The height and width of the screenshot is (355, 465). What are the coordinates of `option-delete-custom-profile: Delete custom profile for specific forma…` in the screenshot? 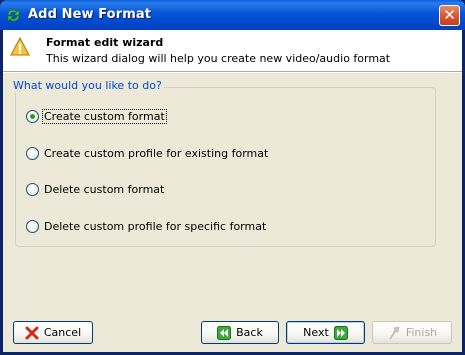 It's located at (146, 226).